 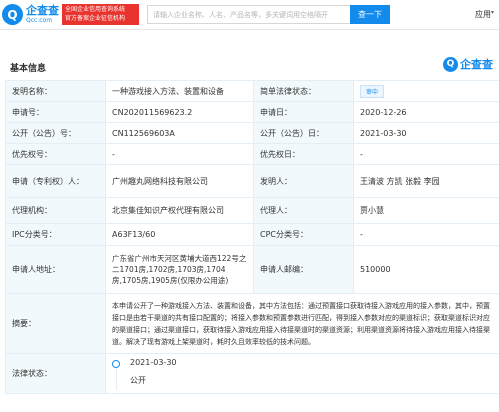 What do you see at coordinates (249, 67) in the screenshot?
I see `basic-info-header: 基本信息 Q 企查查` at bounding box center [249, 67].